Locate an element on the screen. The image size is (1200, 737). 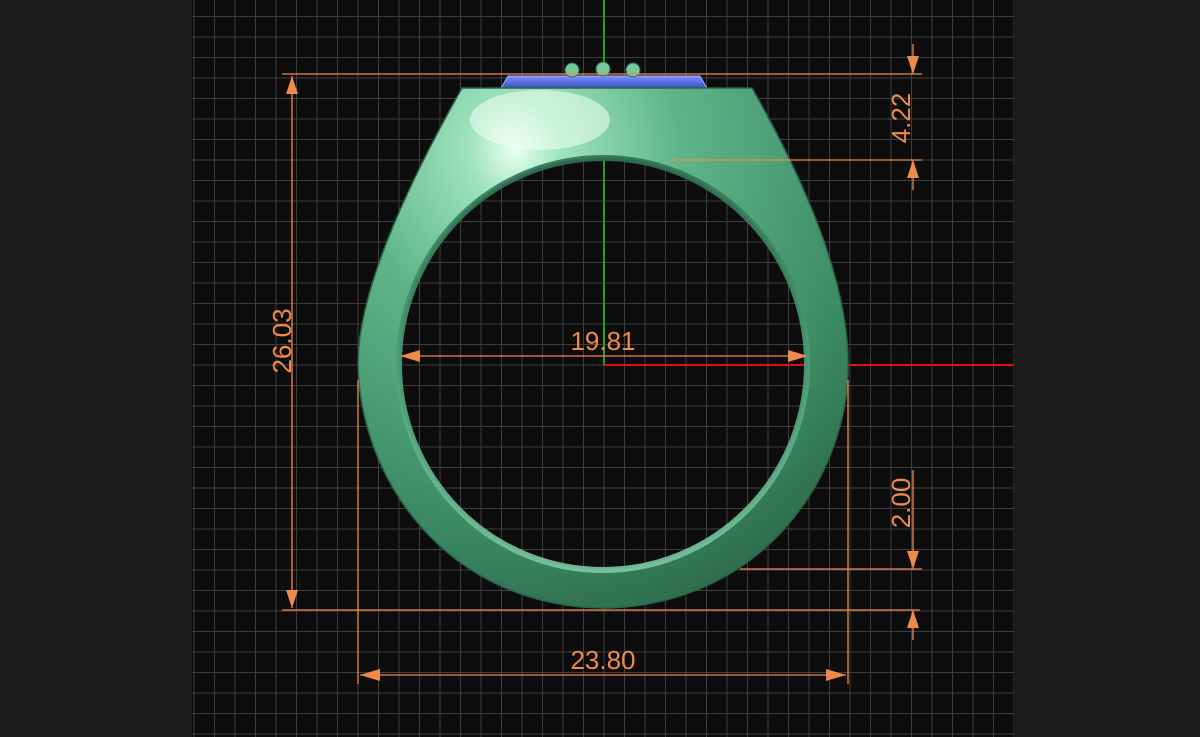
top-thickness-label: 4.22 is located at coordinates (901, 118).